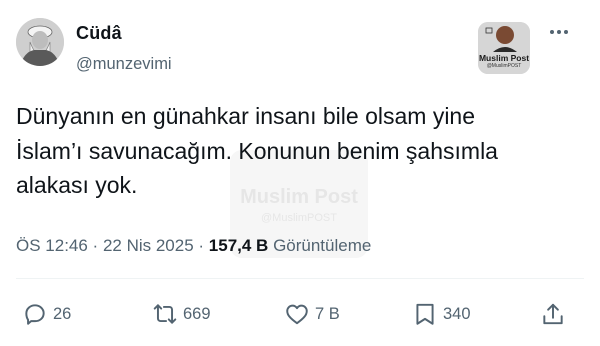 The width and height of the screenshot is (600, 346). Describe the element at coordinates (148, 245) in the screenshot. I see `tweet-date: 22 Nis 2025` at that location.